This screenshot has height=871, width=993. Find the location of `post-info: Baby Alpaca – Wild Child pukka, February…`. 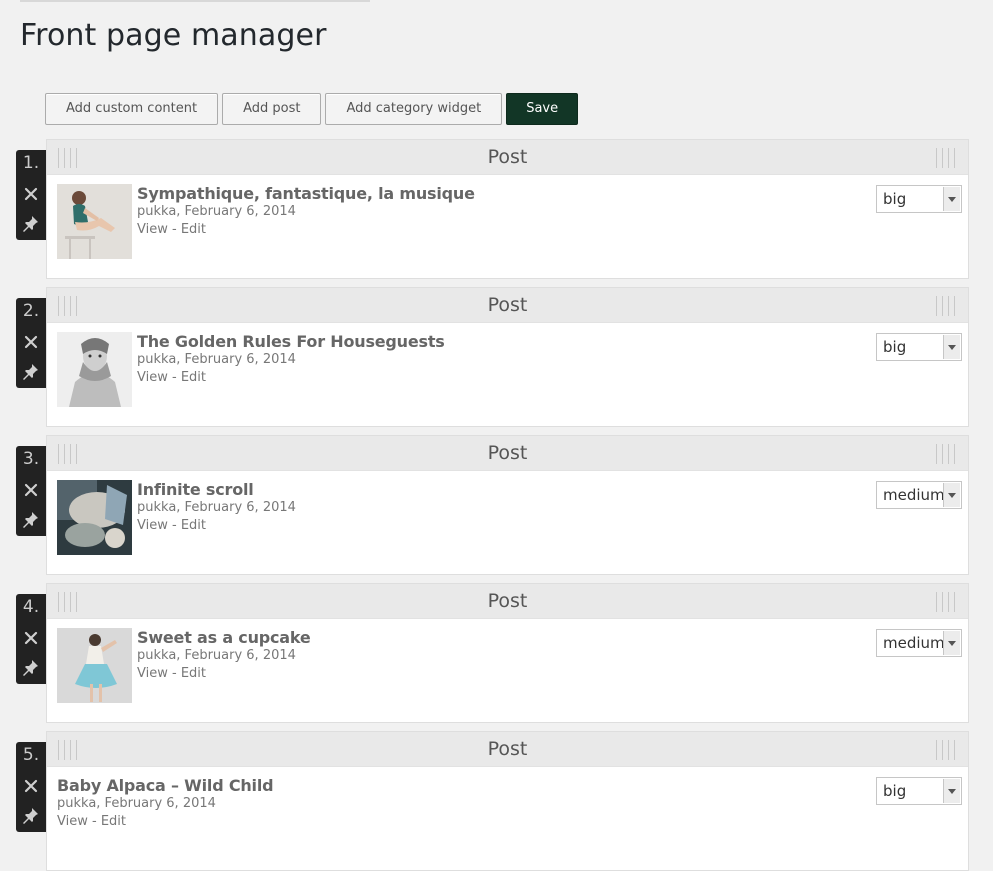

post-info: Baby Alpaca – Wild Child pukka, February… is located at coordinates (165, 802).